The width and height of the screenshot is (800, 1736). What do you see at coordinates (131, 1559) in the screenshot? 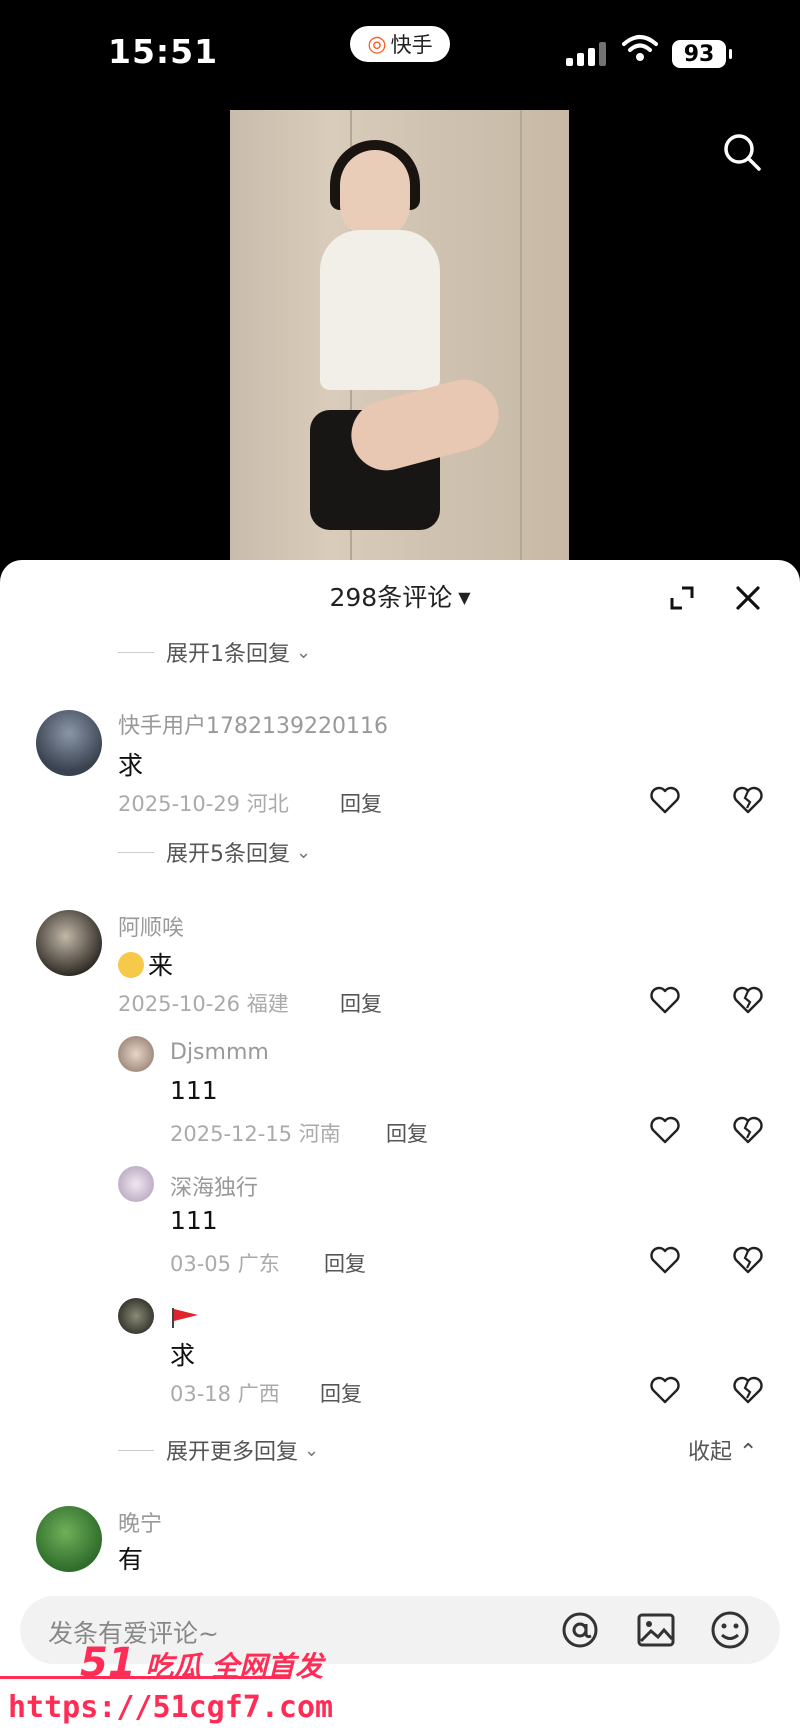
I see `comment-text: 有` at bounding box center [131, 1559].